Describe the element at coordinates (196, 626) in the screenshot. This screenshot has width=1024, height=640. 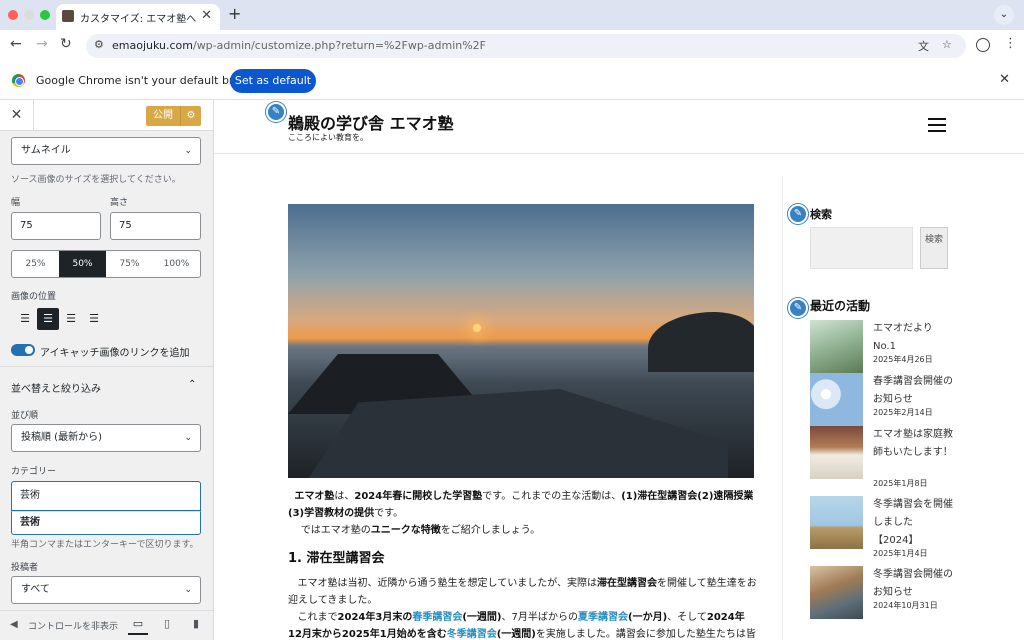
I see `mobile-preview-icon: ▮` at that location.